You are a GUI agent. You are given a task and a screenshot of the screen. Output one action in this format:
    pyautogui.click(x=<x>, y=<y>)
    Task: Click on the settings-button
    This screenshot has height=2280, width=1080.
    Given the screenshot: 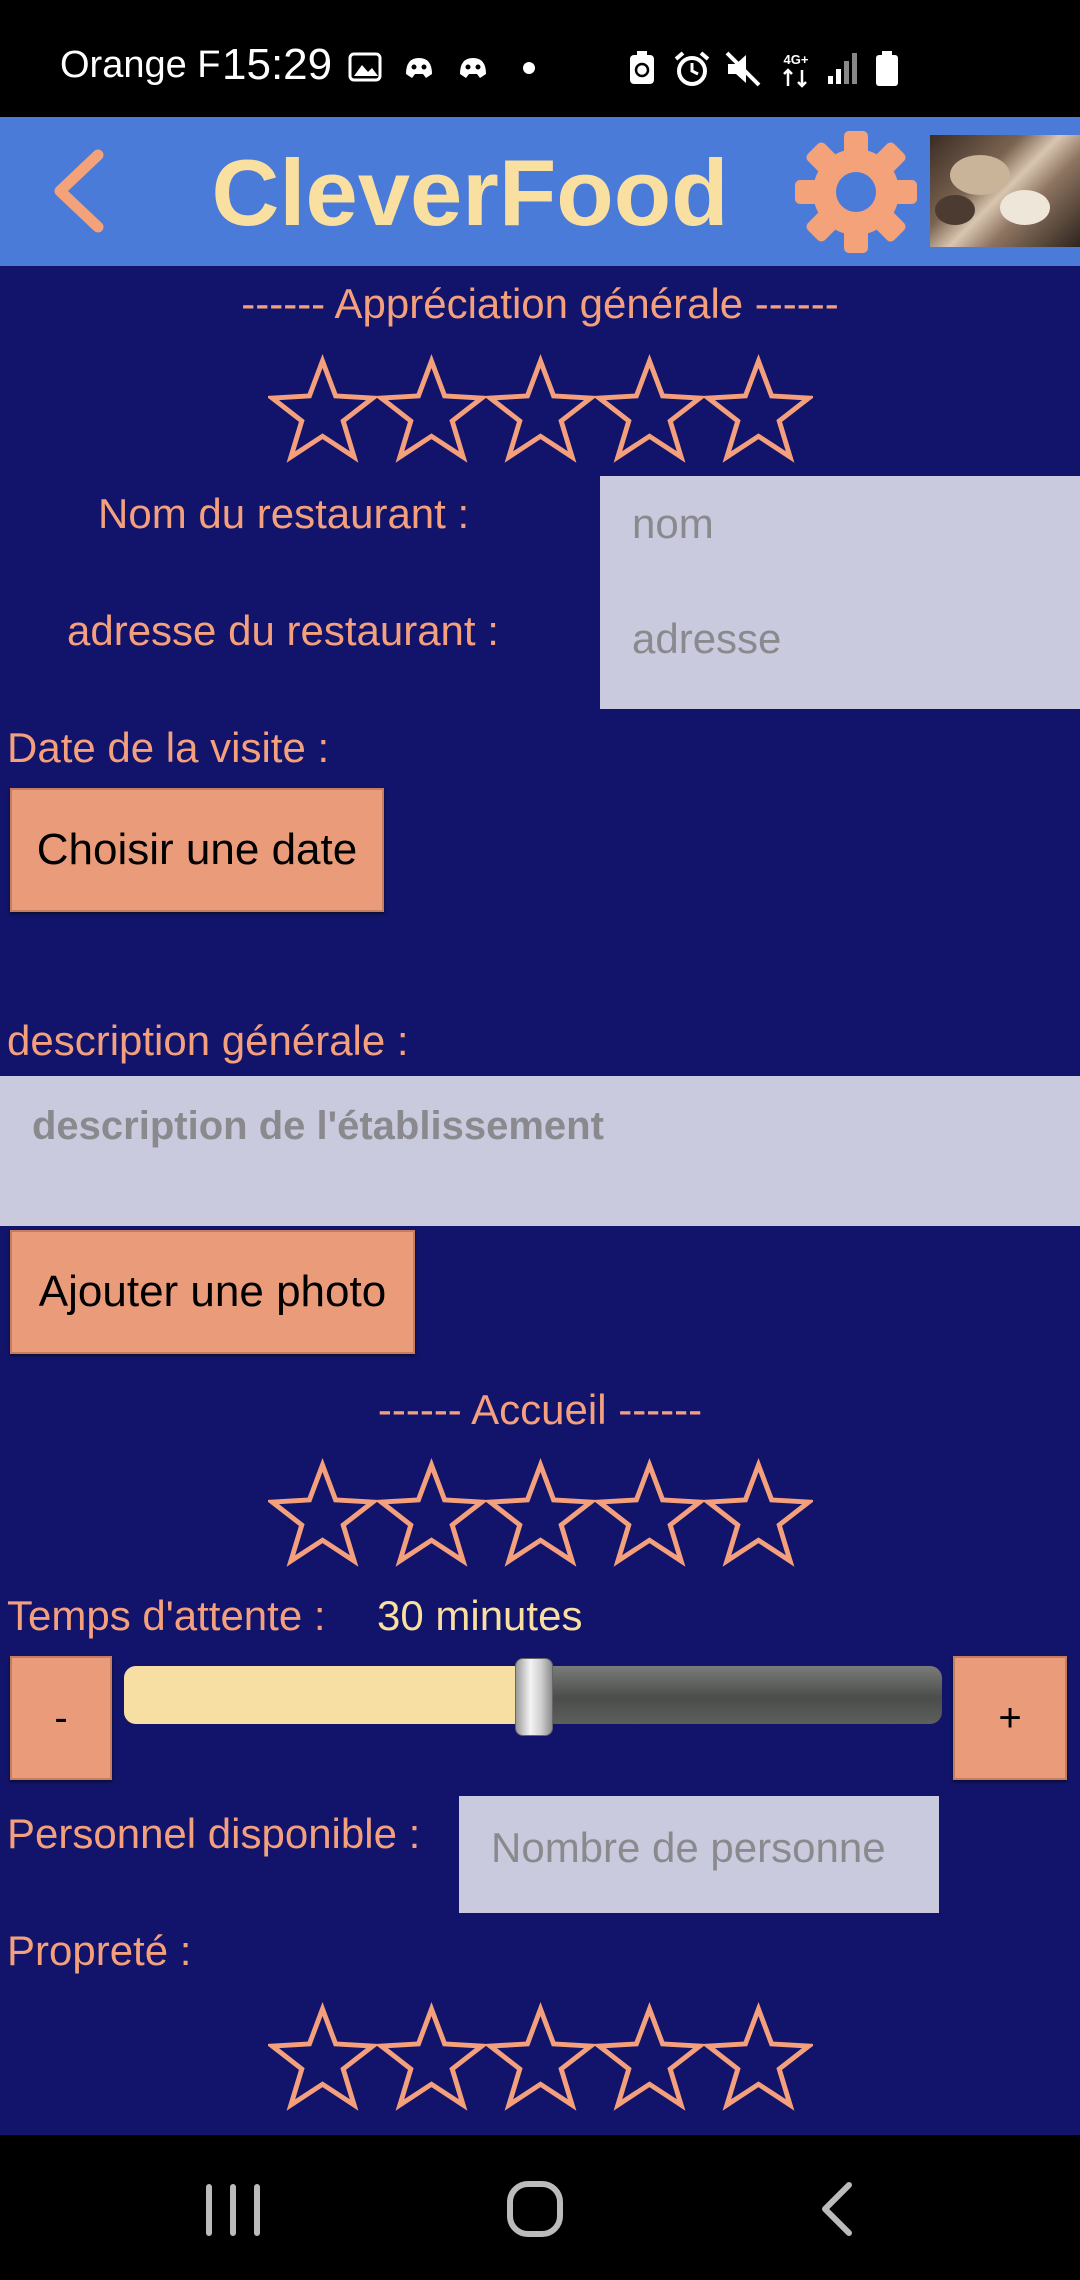 What is the action you would take?
    pyautogui.click(x=856, y=192)
    